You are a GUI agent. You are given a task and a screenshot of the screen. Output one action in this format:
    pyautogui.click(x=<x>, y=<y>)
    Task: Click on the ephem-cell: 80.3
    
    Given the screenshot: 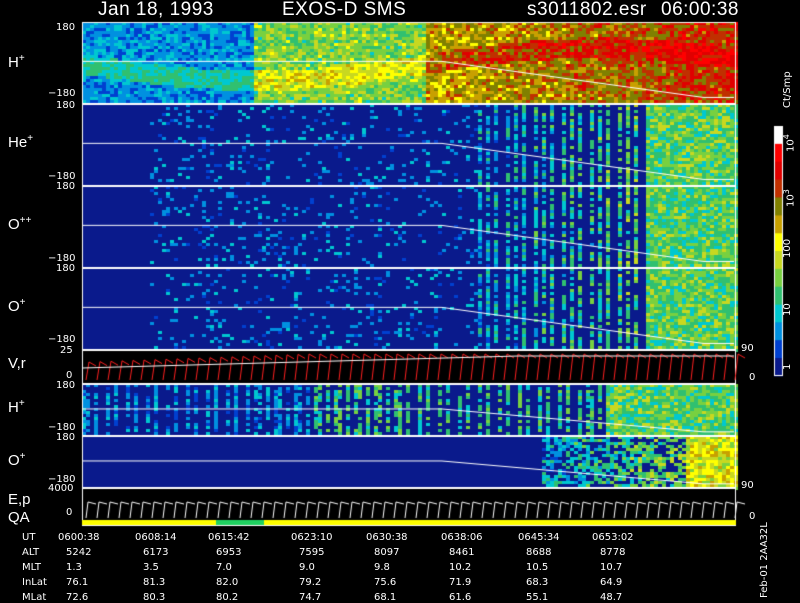 What is the action you would take?
    pyautogui.click(x=154, y=597)
    